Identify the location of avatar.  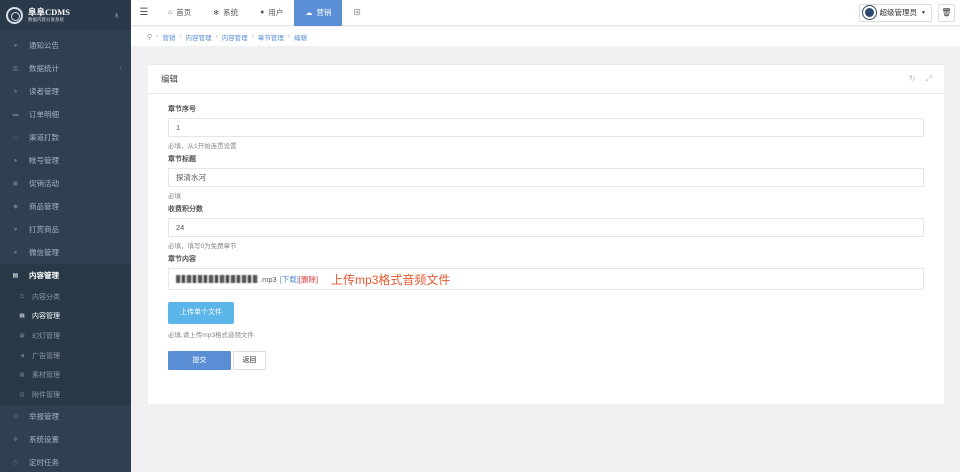
(869, 12).